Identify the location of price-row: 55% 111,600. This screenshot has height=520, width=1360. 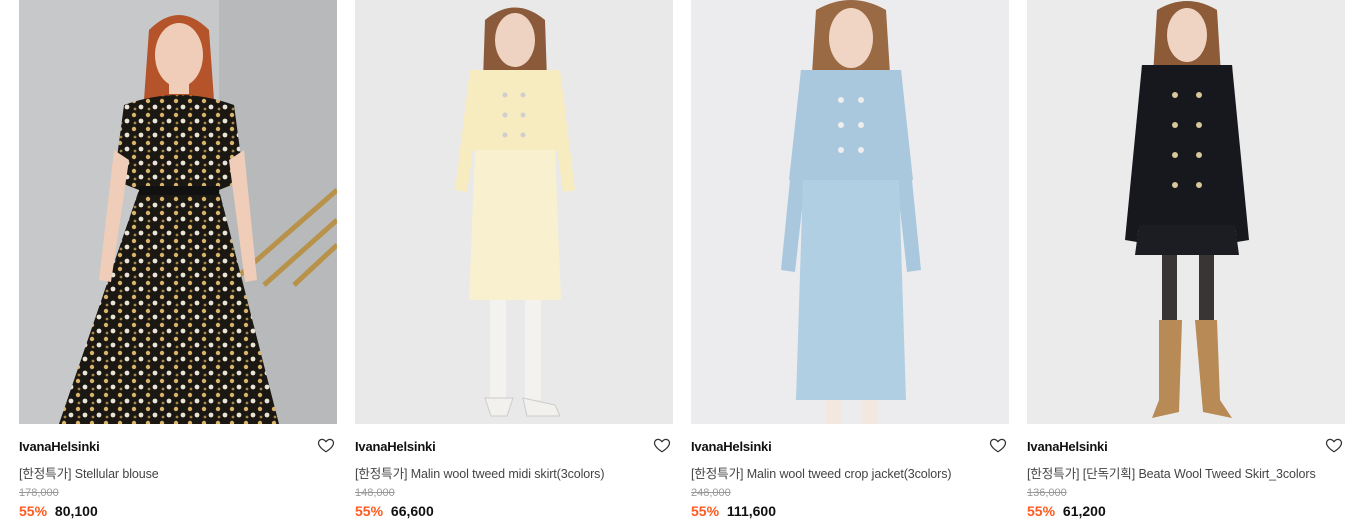
(733, 511).